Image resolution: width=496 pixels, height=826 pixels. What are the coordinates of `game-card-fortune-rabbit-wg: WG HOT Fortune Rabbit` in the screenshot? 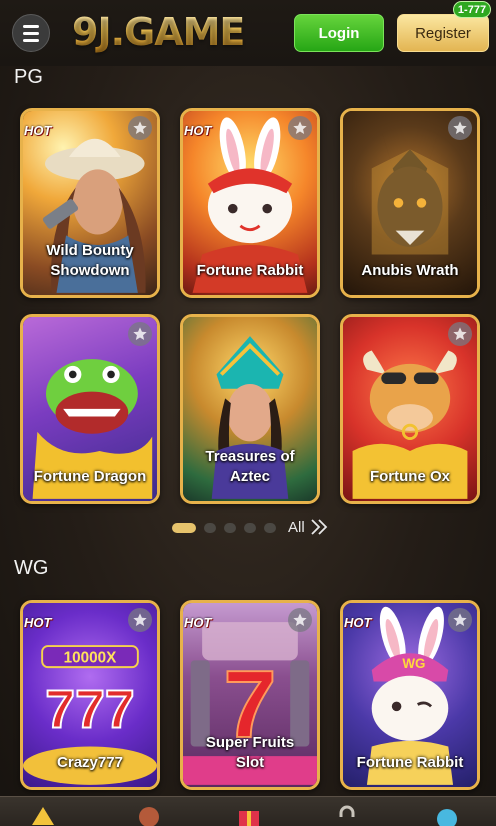 It's located at (410, 695).